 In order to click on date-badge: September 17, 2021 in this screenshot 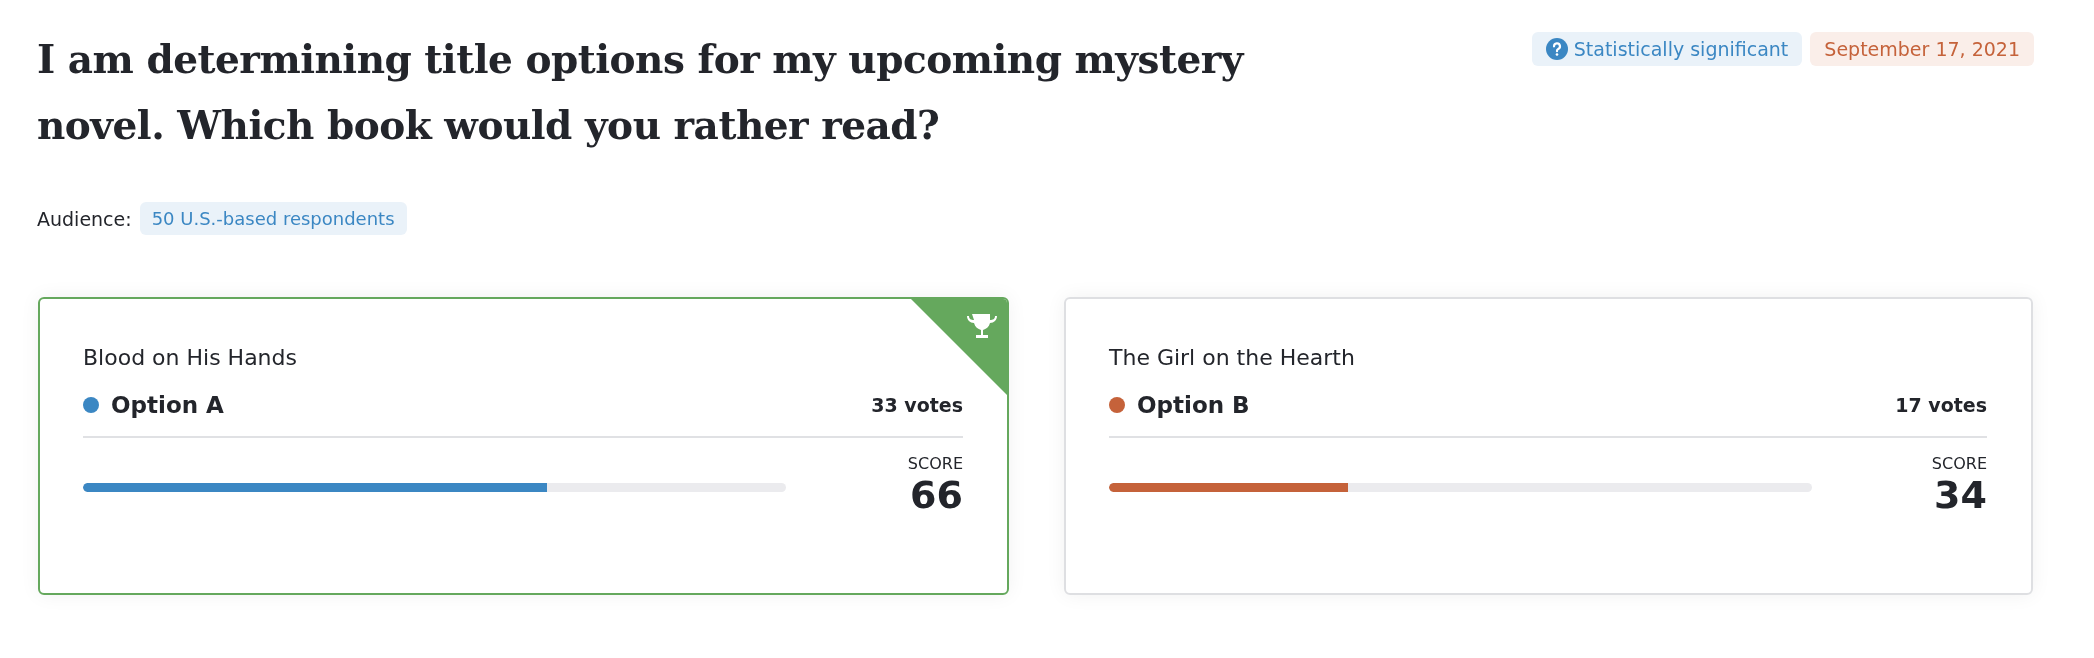, I will do `click(1922, 49)`.